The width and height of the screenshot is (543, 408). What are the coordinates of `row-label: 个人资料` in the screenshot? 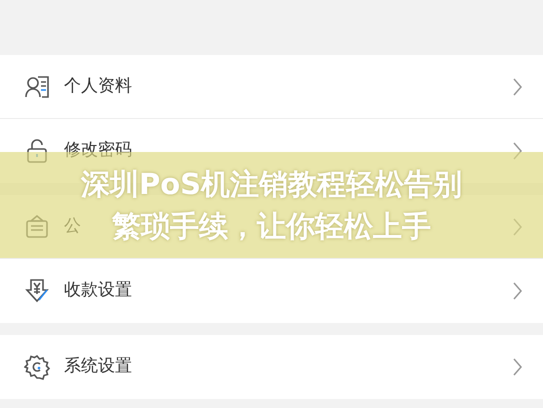 It's located at (98, 86).